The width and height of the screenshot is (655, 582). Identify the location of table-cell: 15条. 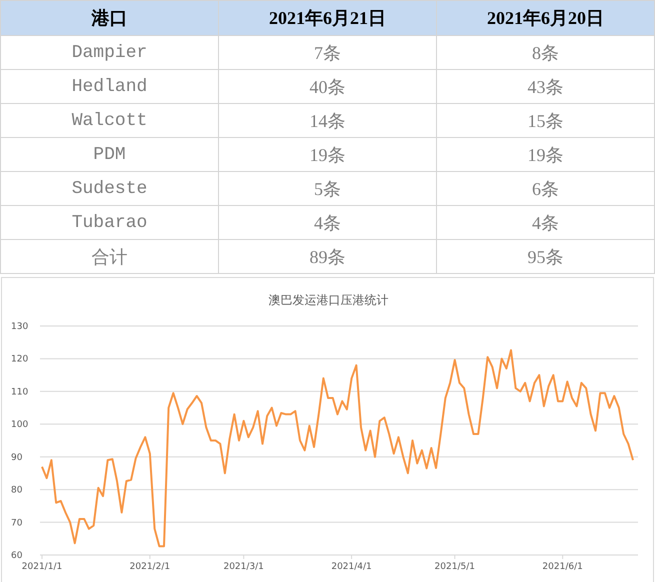
(545, 121).